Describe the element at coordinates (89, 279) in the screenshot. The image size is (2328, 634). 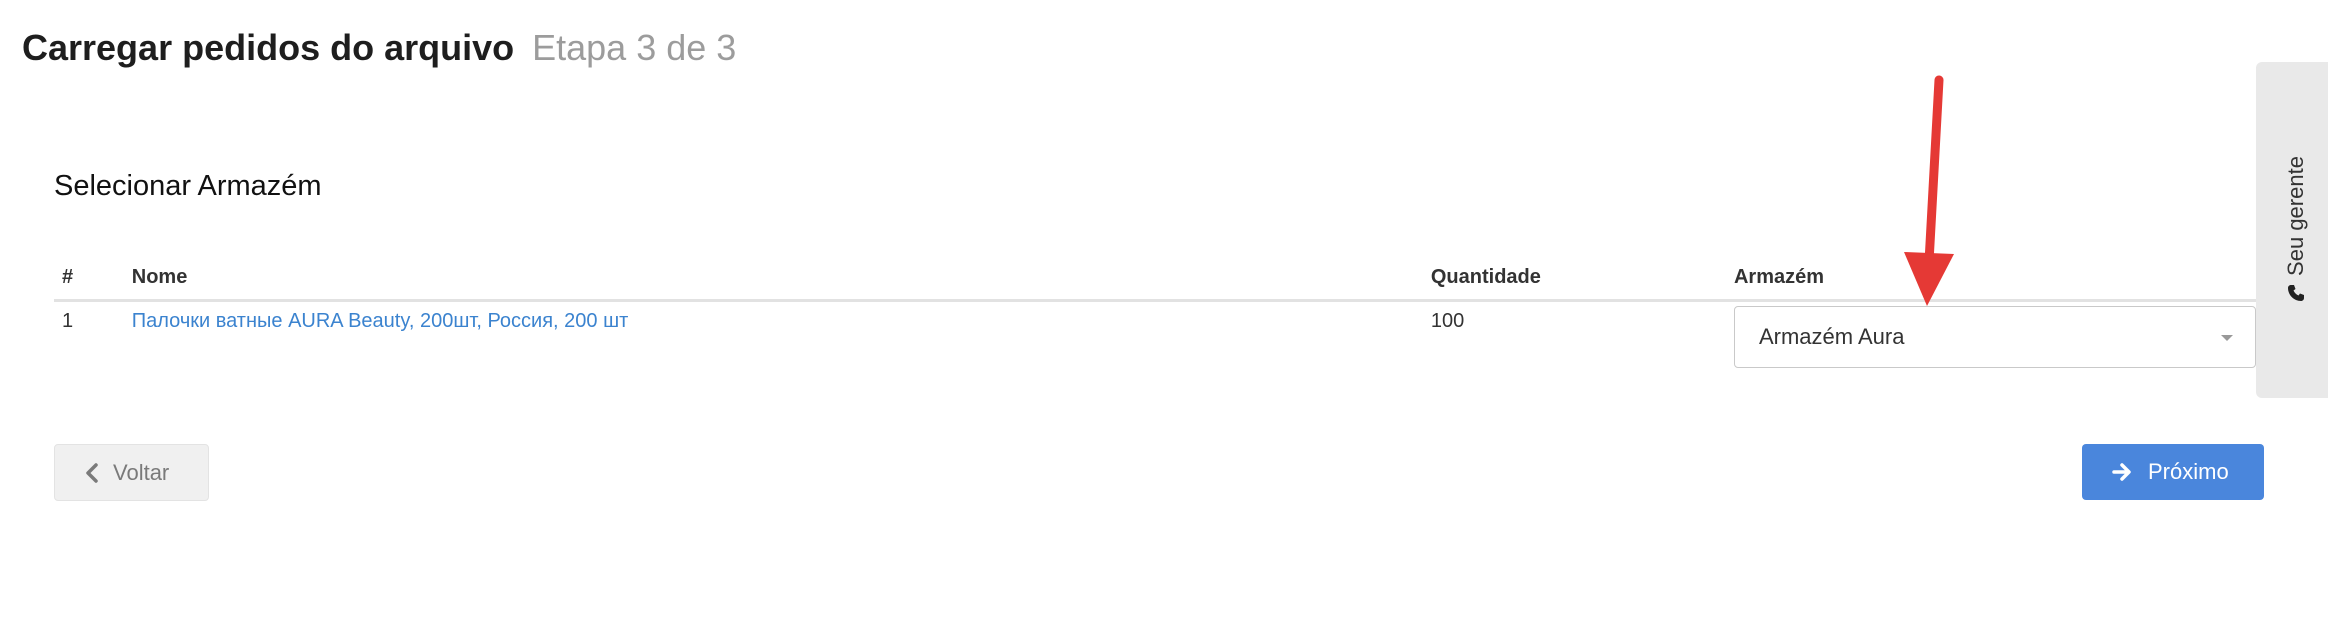
I see `column-header-index: #` at that location.